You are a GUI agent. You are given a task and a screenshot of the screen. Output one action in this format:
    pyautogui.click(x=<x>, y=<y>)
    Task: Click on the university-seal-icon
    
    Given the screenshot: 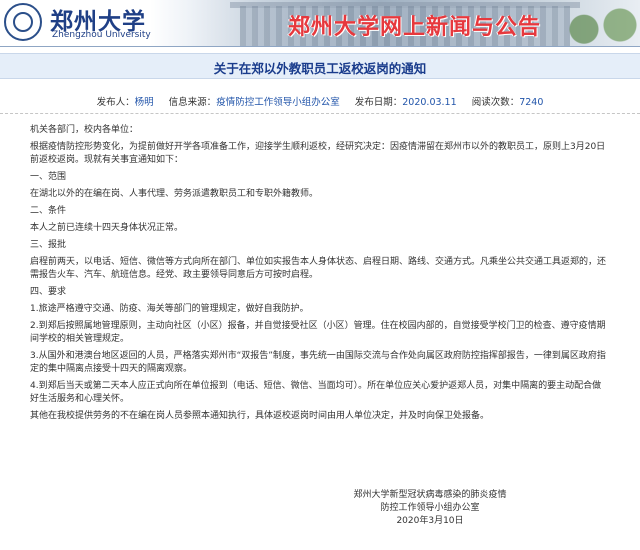 What is the action you would take?
    pyautogui.click(x=23, y=22)
    